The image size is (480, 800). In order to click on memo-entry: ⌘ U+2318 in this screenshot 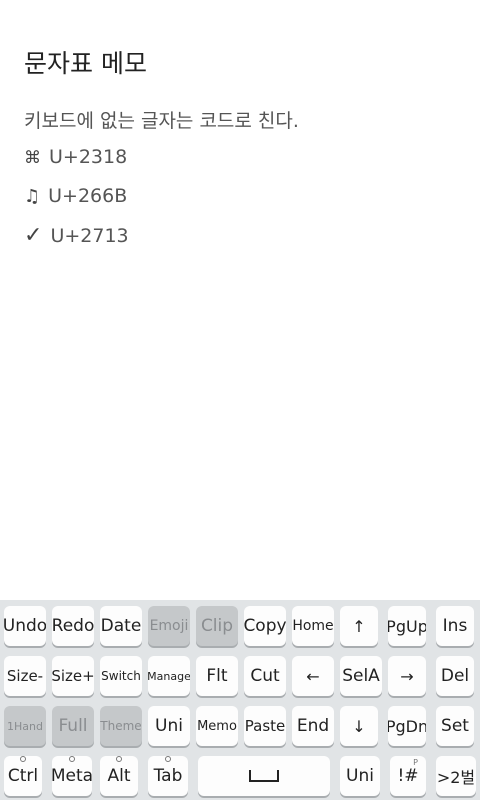, I will do `click(75, 157)`.